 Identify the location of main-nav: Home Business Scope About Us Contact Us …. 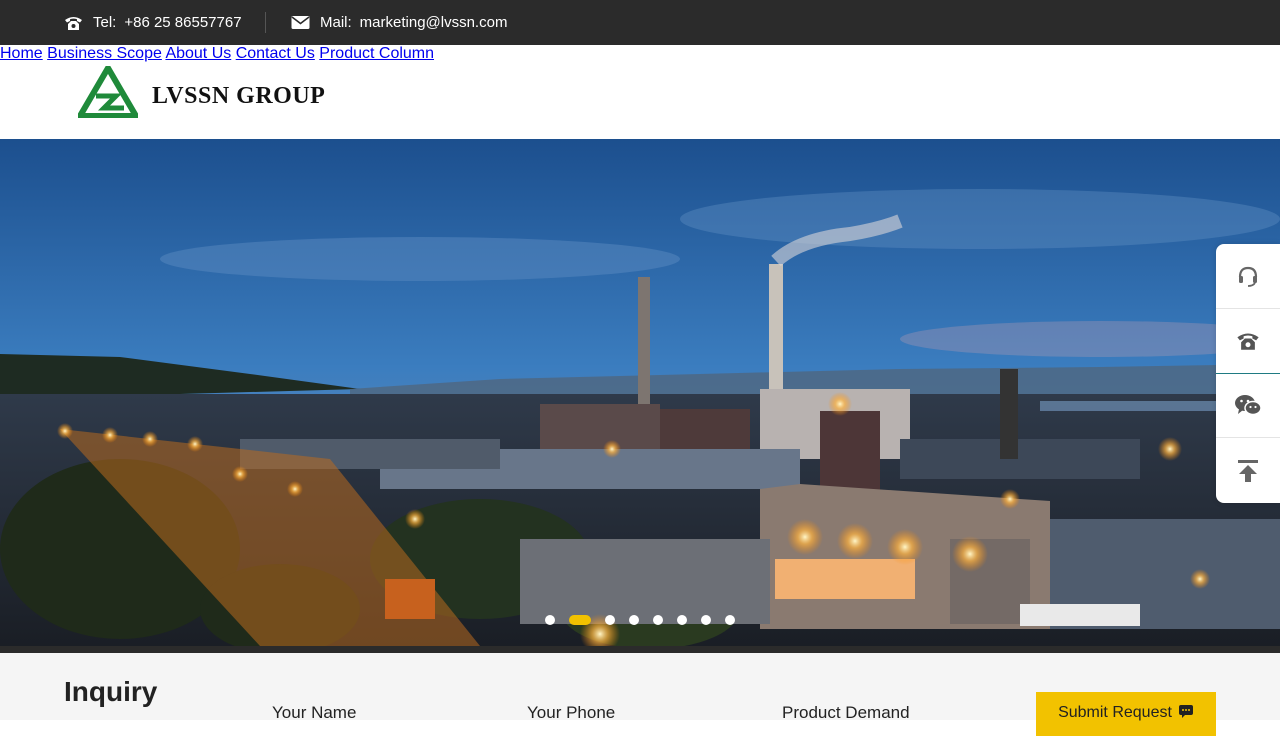
(640, 54).